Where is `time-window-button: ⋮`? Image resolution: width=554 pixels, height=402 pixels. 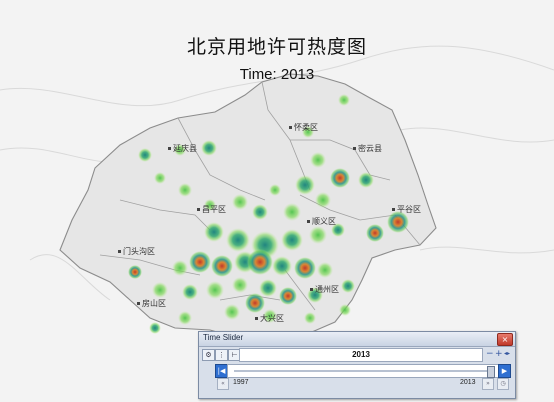 time-window-button: ⋮ is located at coordinates (221, 355).